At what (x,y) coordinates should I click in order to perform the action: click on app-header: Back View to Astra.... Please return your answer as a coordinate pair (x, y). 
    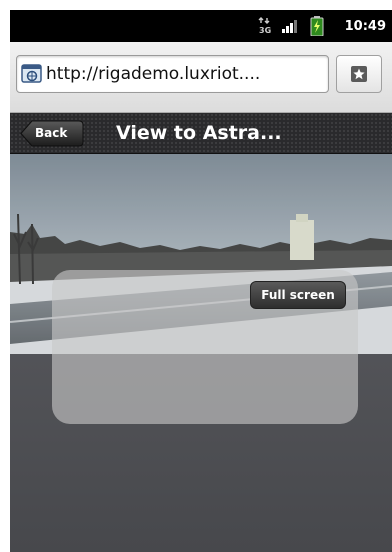
    Looking at the image, I should click on (201, 133).